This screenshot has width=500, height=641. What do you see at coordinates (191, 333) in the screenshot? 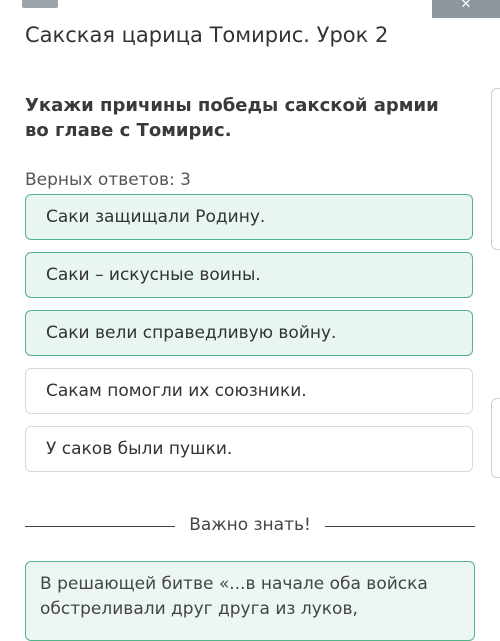
I see `answer-label: Саки вели справедливую войну.` at bounding box center [191, 333].